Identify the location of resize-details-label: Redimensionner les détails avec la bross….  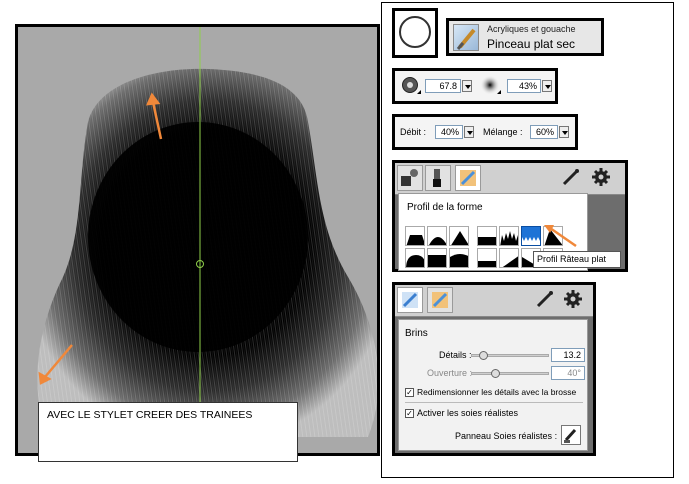
(497, 392).